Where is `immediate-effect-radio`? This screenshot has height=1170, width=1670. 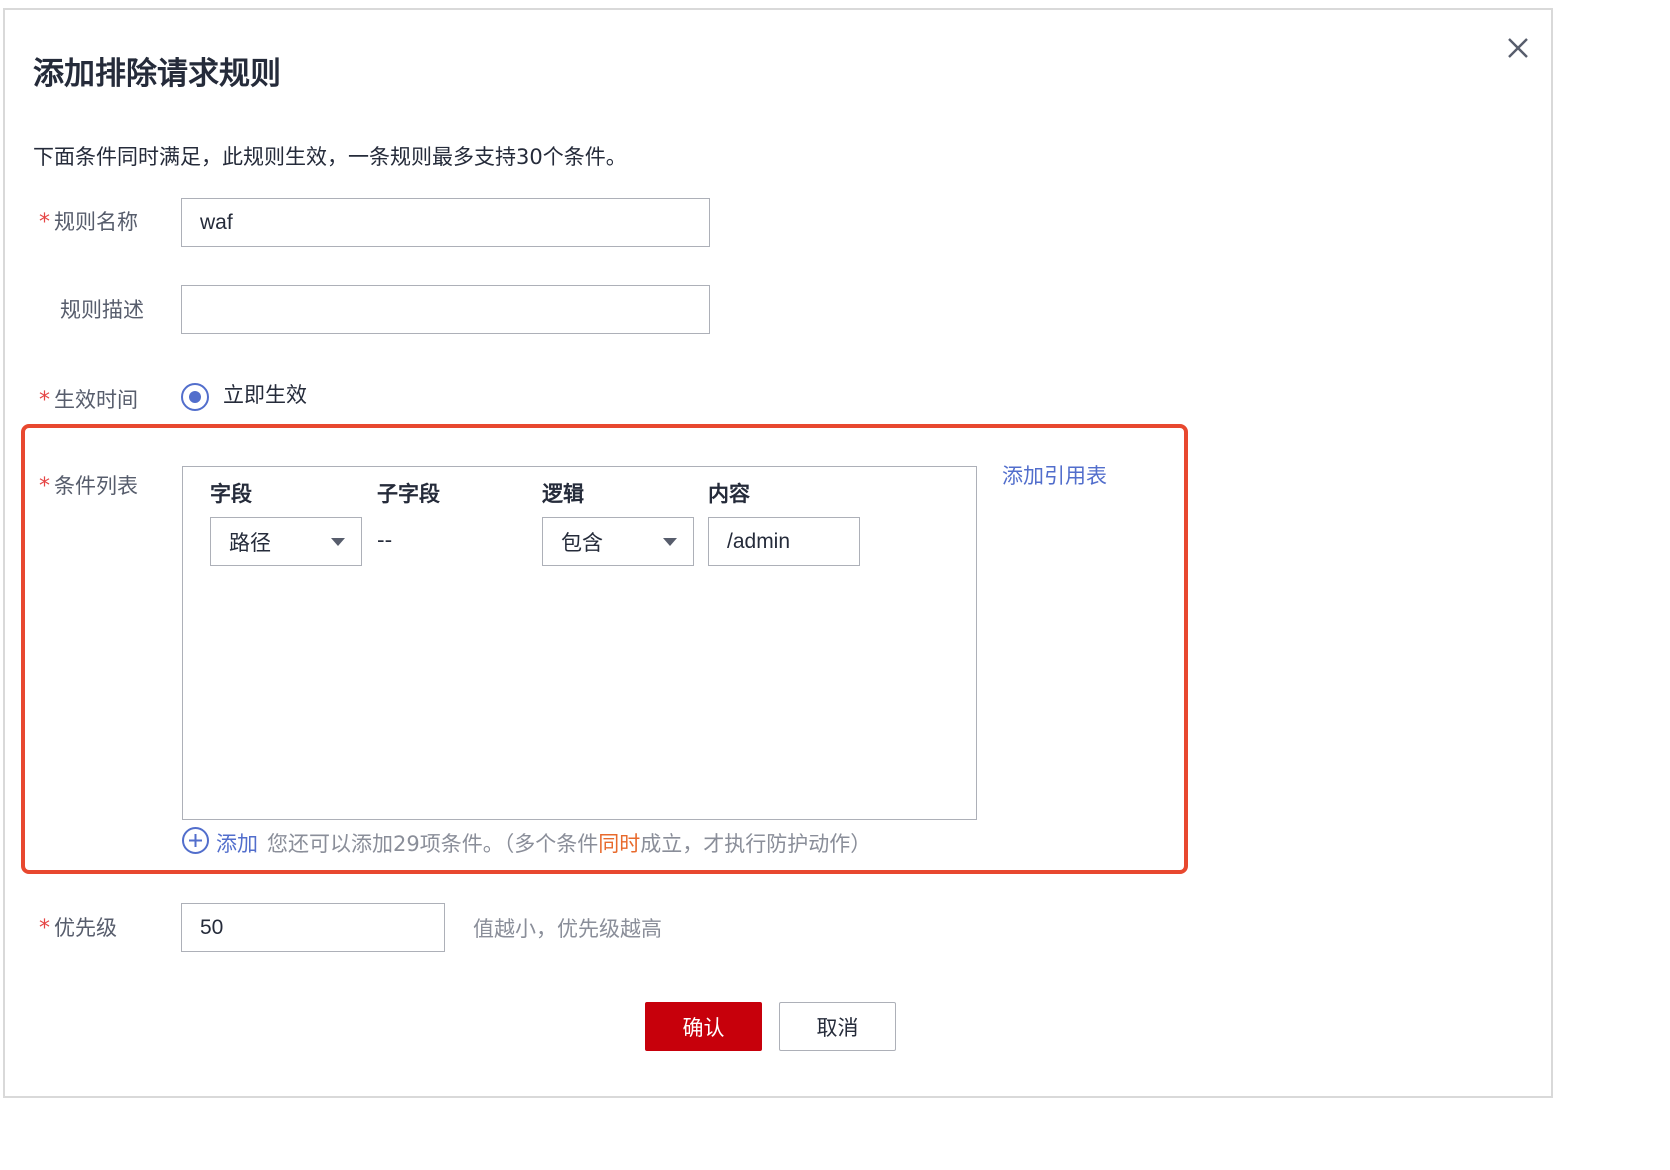 immediate-effect-radio is located at coordinates (195, 397).